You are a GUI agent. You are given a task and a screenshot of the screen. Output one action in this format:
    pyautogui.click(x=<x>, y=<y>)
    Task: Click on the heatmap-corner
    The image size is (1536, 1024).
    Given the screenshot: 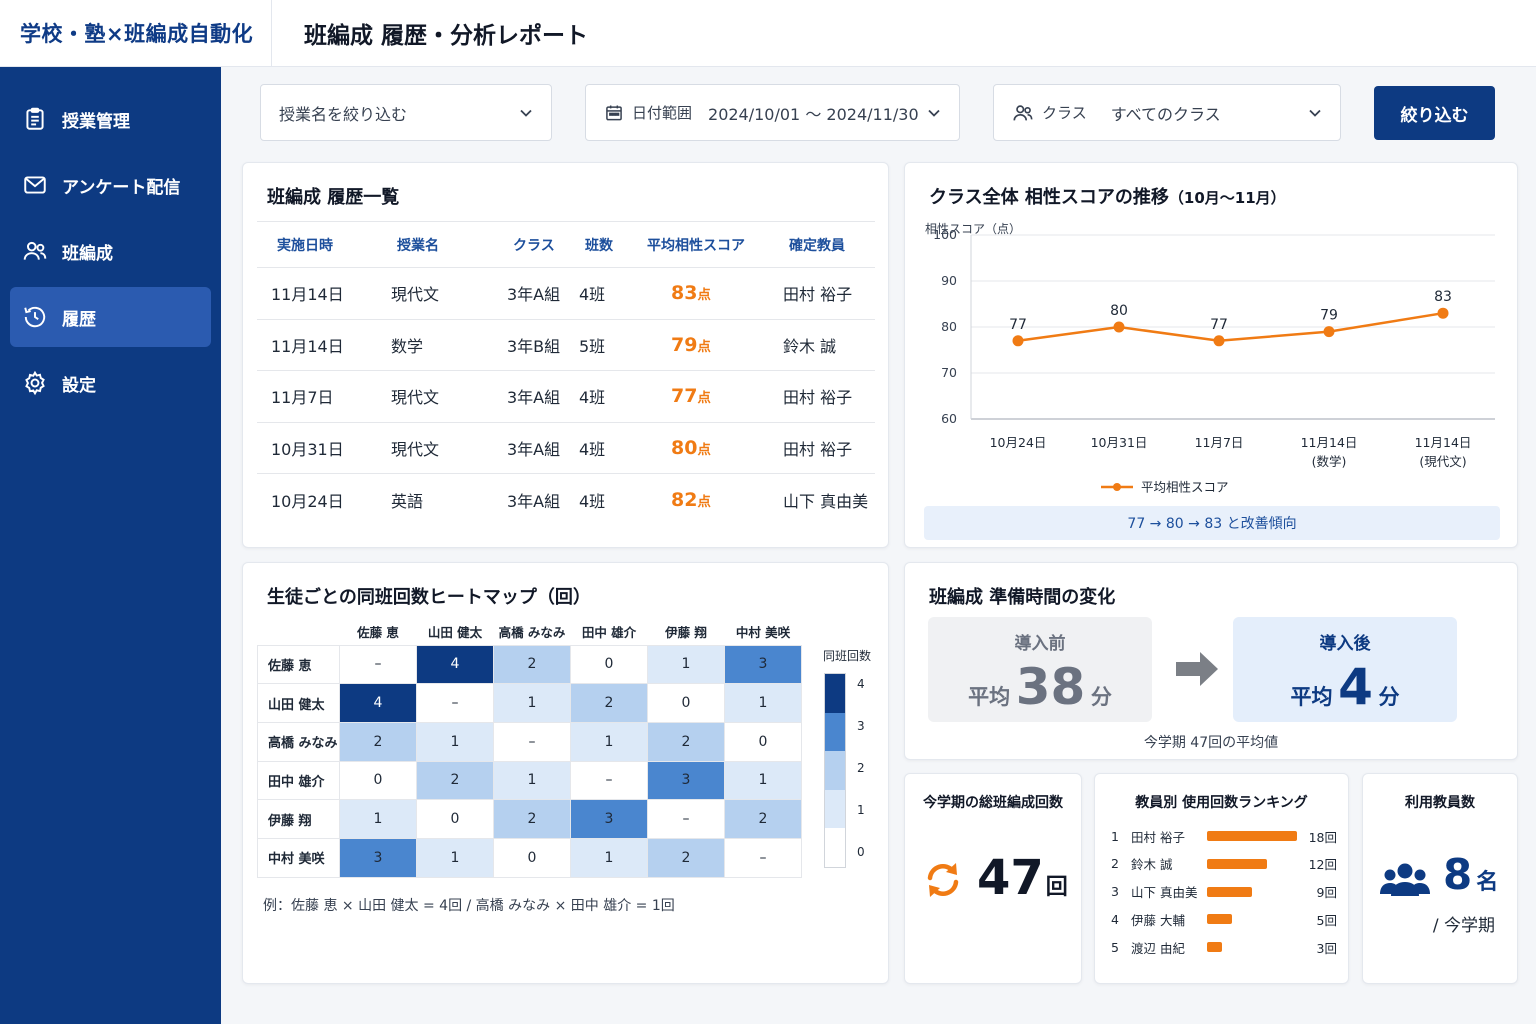 What is the action you would take?
    pyautogui.click(x=299, y=632)
    